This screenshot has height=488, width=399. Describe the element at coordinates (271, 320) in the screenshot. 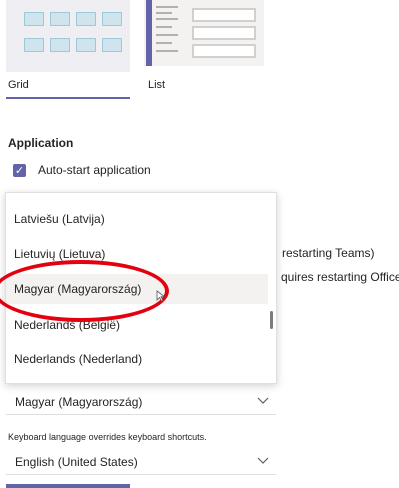

I see `dropdown-scrollbar` at that location.